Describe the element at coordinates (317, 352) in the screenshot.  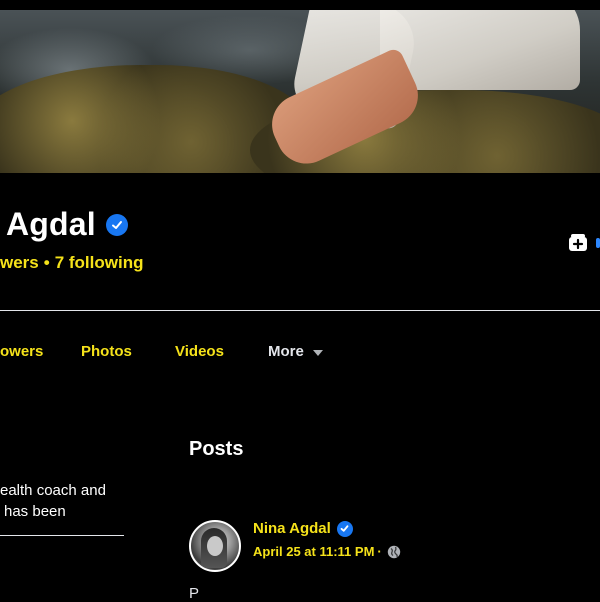
I see `caret-down-icon` at that location.